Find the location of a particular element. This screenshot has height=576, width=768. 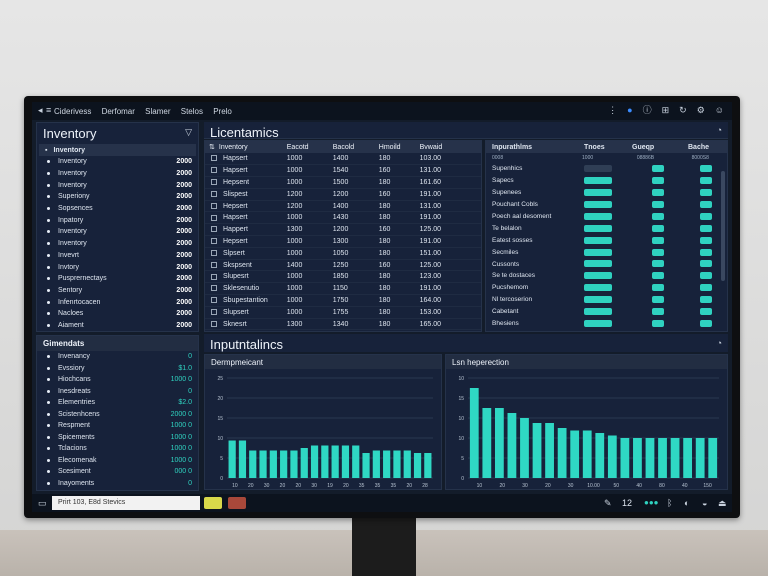

col-header: Tnoes is located at coordinates (608, 147).